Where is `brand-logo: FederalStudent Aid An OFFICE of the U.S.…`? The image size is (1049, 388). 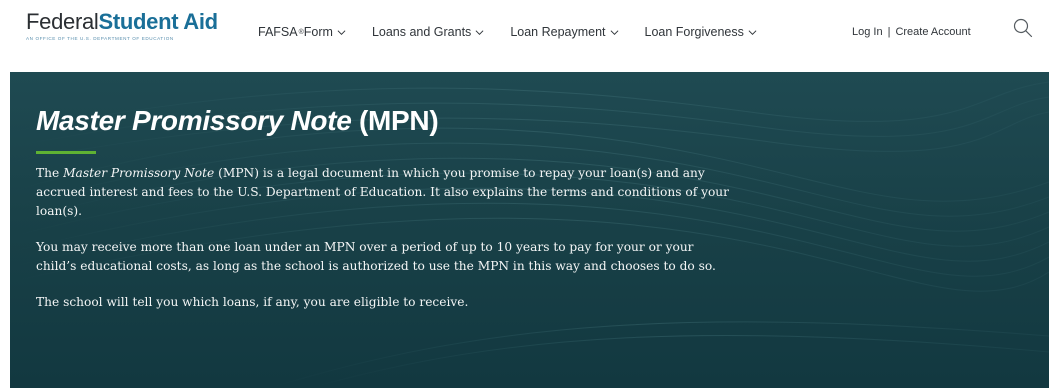 brand-logo: FederalStudent Aid An OFFICE of the U.S.… is located at coordinates (126, 30).